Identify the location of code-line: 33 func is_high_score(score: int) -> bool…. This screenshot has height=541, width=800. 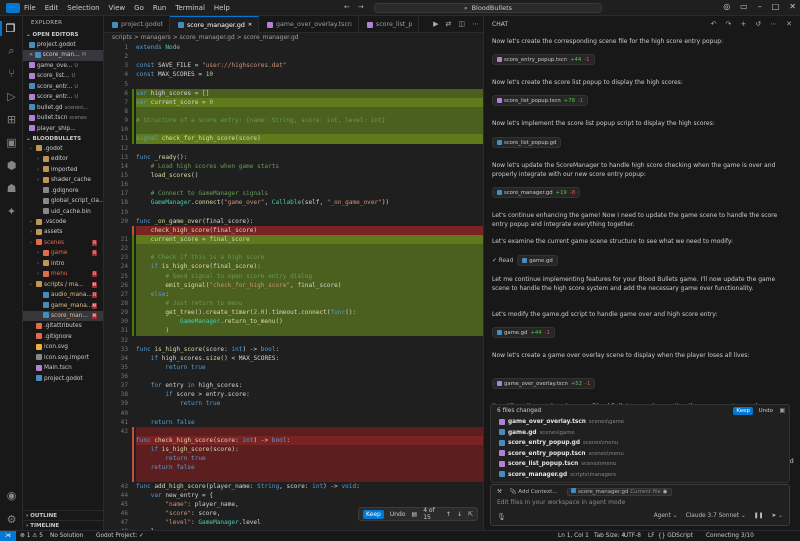
(293, 349).